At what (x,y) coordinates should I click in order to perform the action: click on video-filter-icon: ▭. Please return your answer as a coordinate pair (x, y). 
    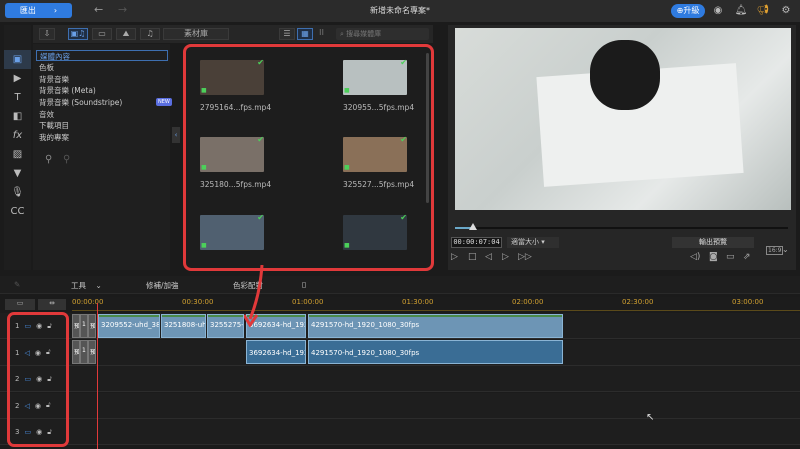
    Looking at the image, I should click on (102, 34).